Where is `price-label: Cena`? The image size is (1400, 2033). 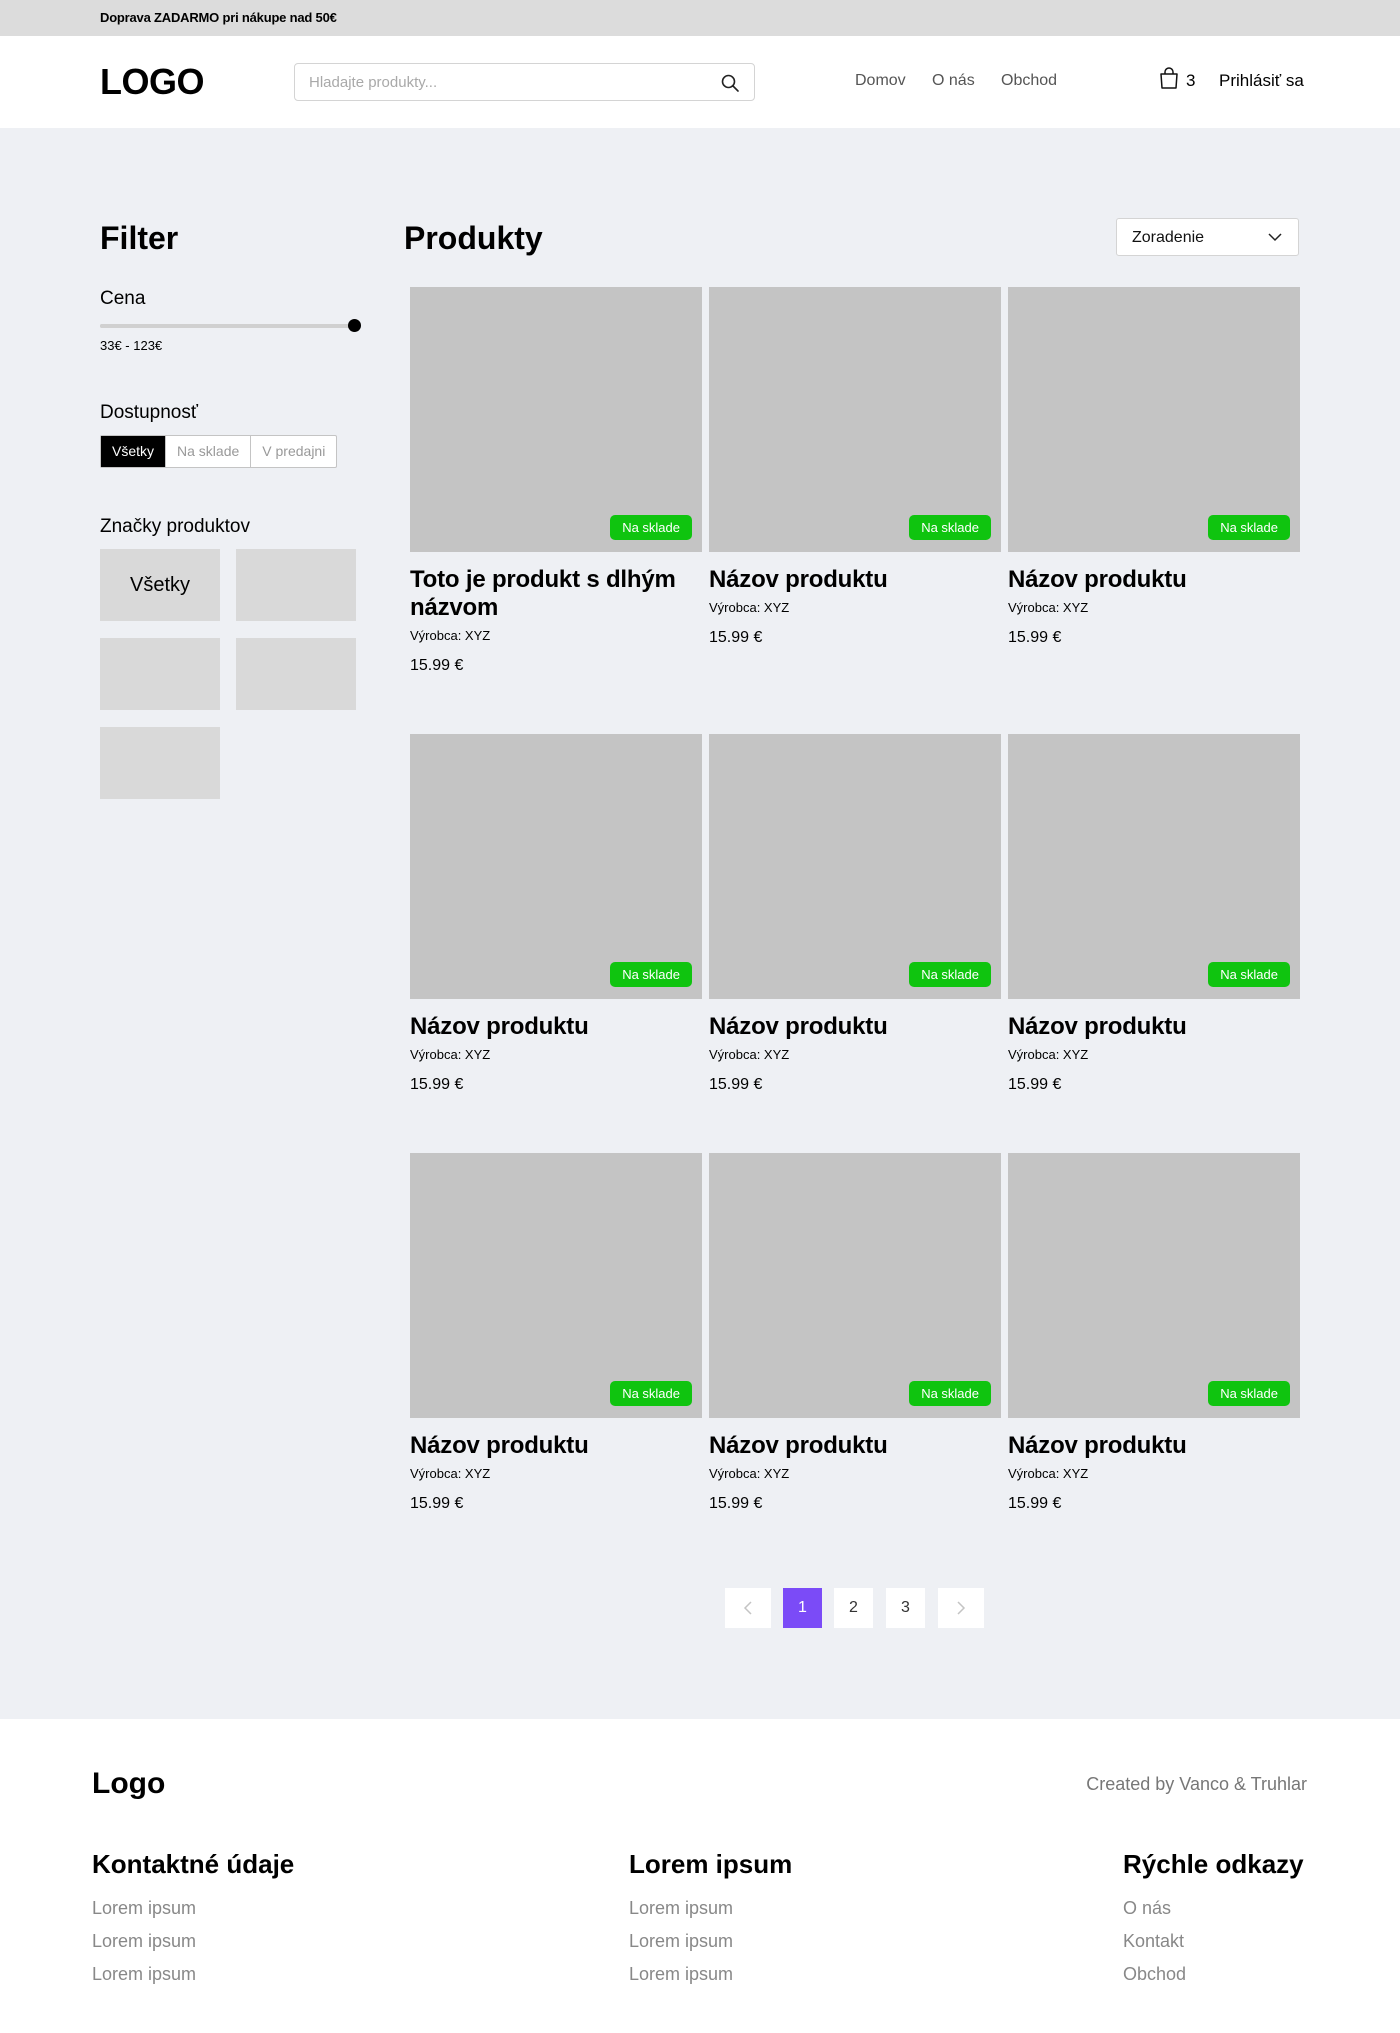
price-label: Cena is located at coordinates (123, 298).